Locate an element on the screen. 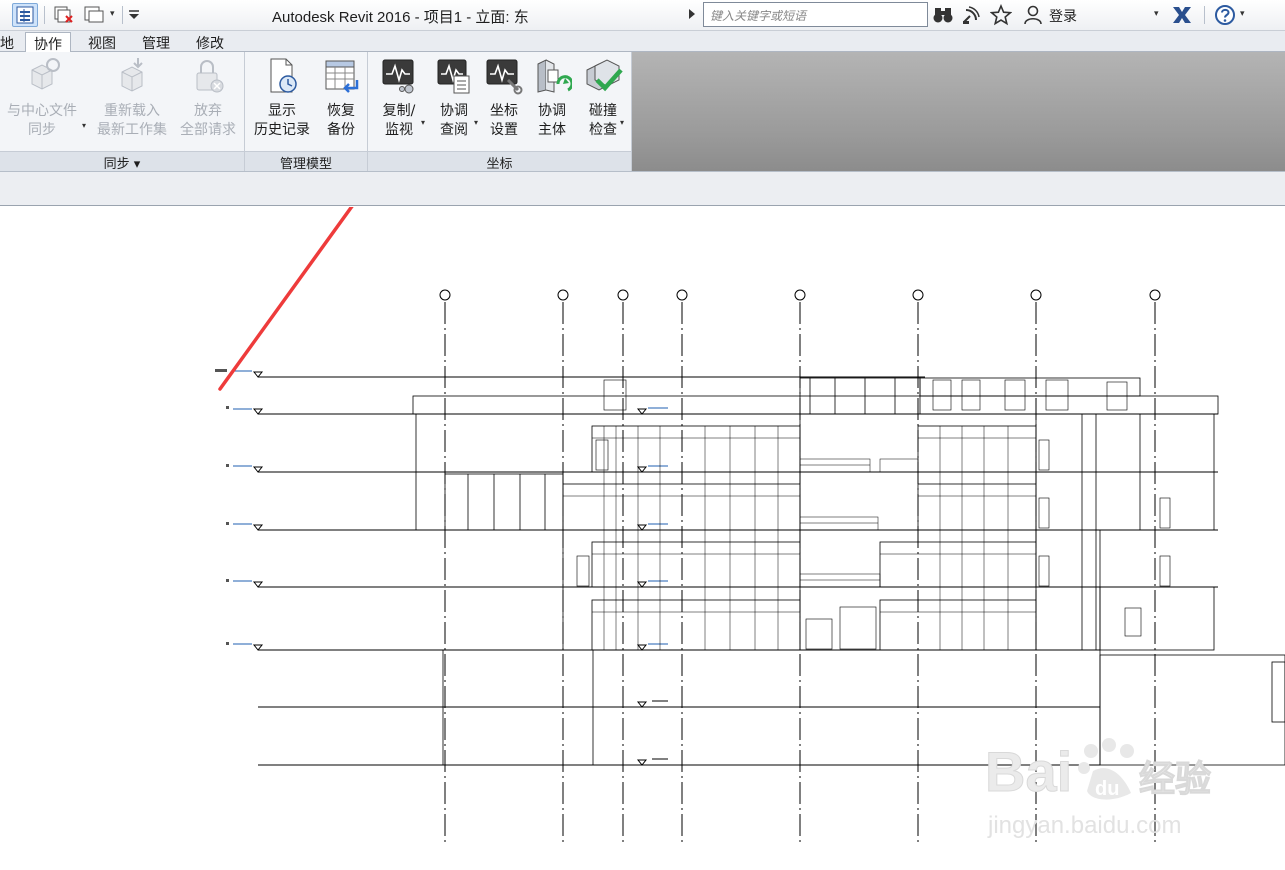 Image resolution: width=1285 pixels, height=870 pixels. exchange-apps-icon is located at coordinates (1182, 17).